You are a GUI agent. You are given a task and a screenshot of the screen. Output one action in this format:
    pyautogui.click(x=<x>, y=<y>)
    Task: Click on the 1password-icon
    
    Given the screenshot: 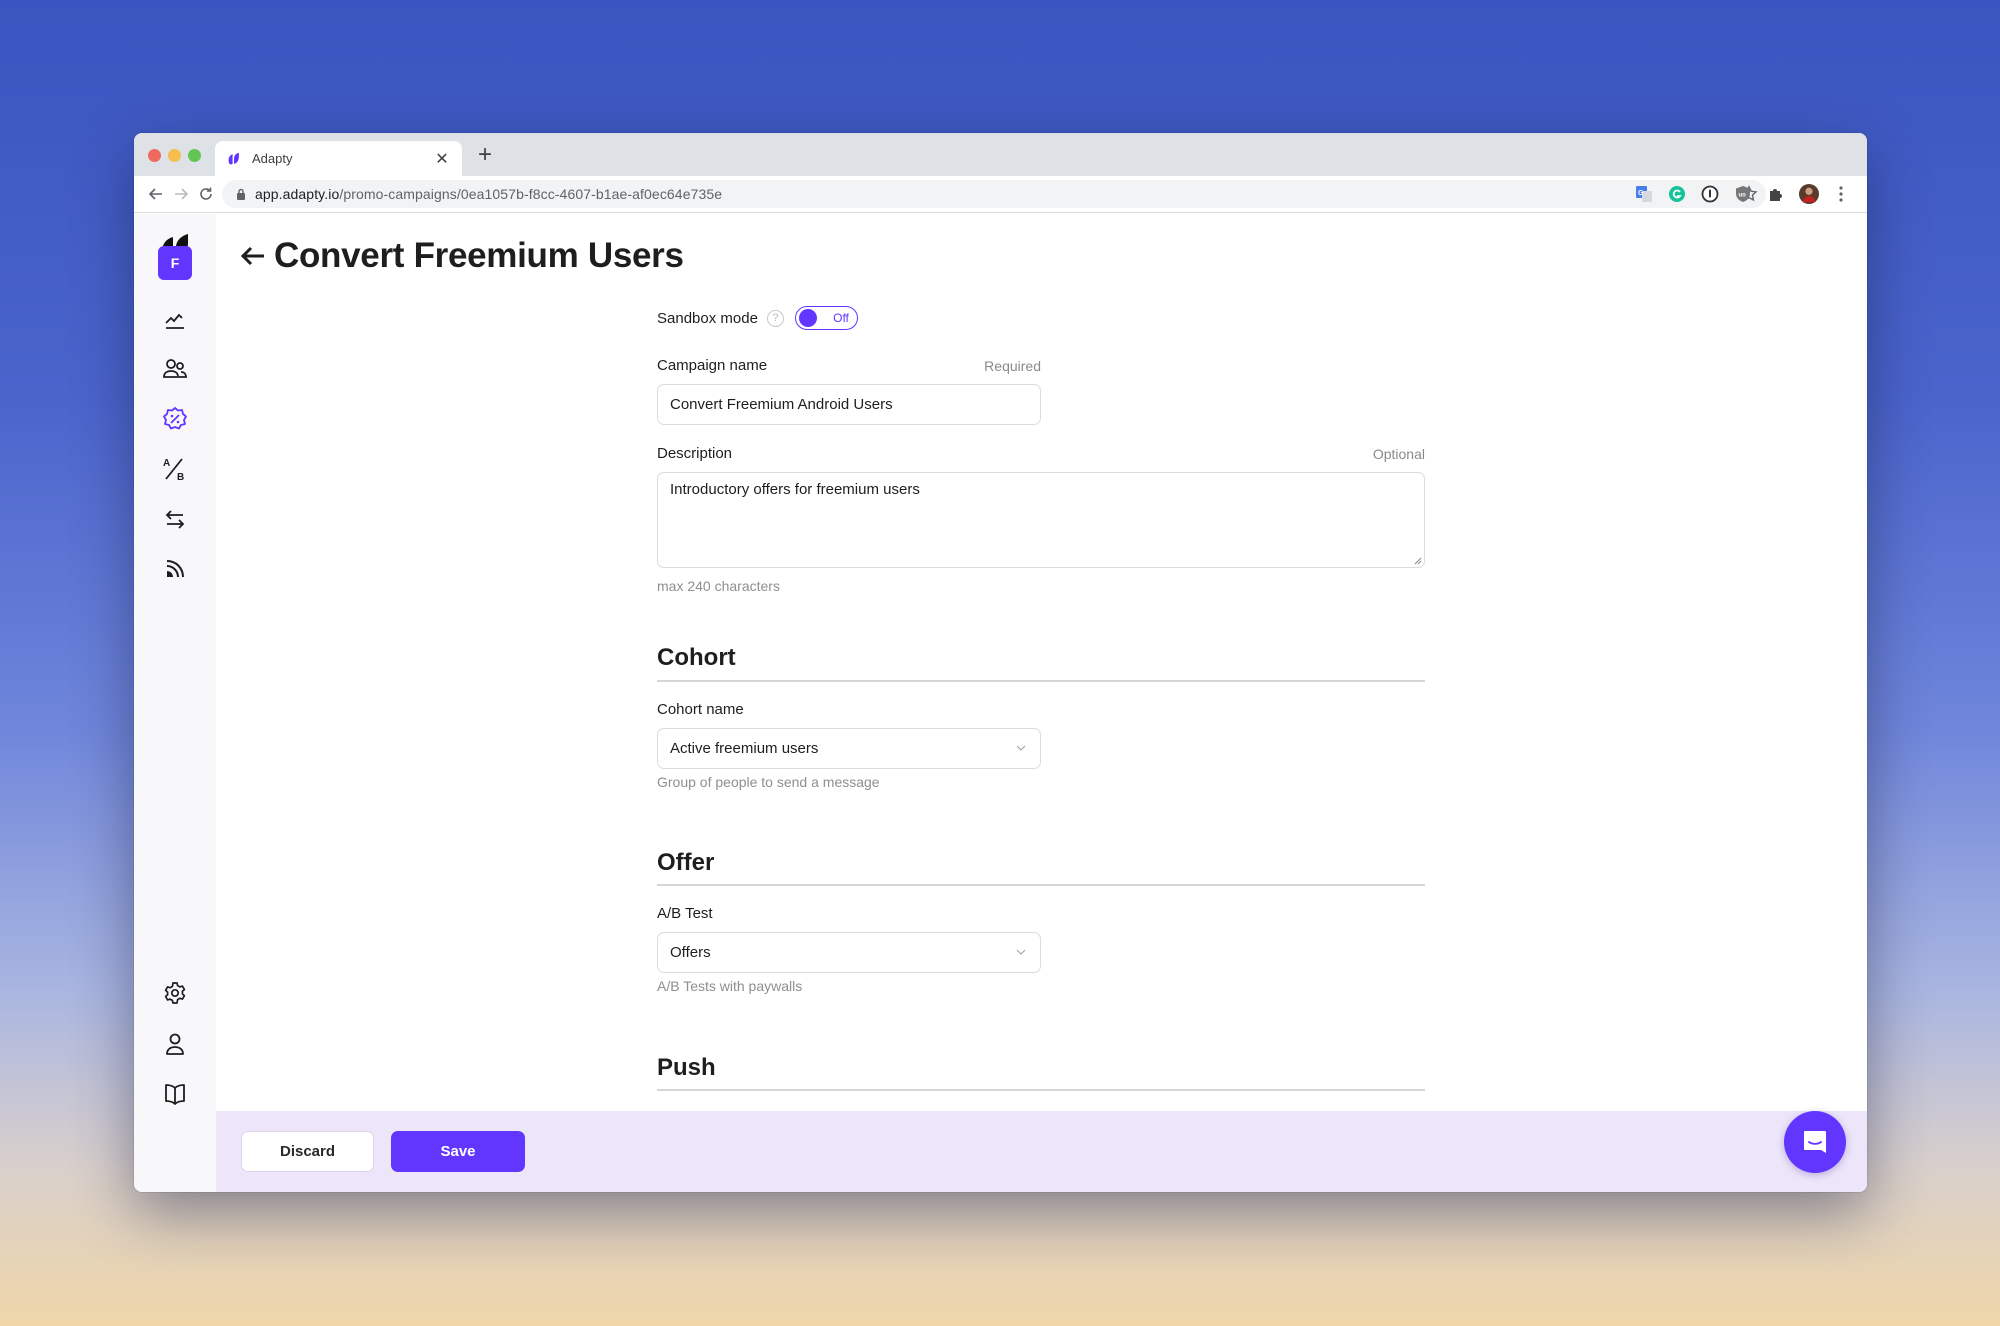 What is the action you would take?
    pyautogui.click(x=1710, y=194)
    